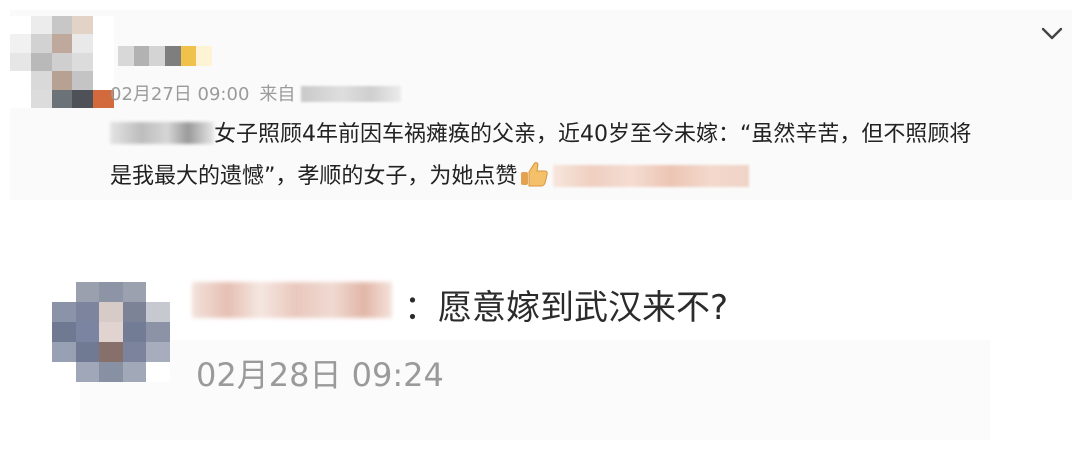  I want to click on reply-avatar, so click(111, 332).